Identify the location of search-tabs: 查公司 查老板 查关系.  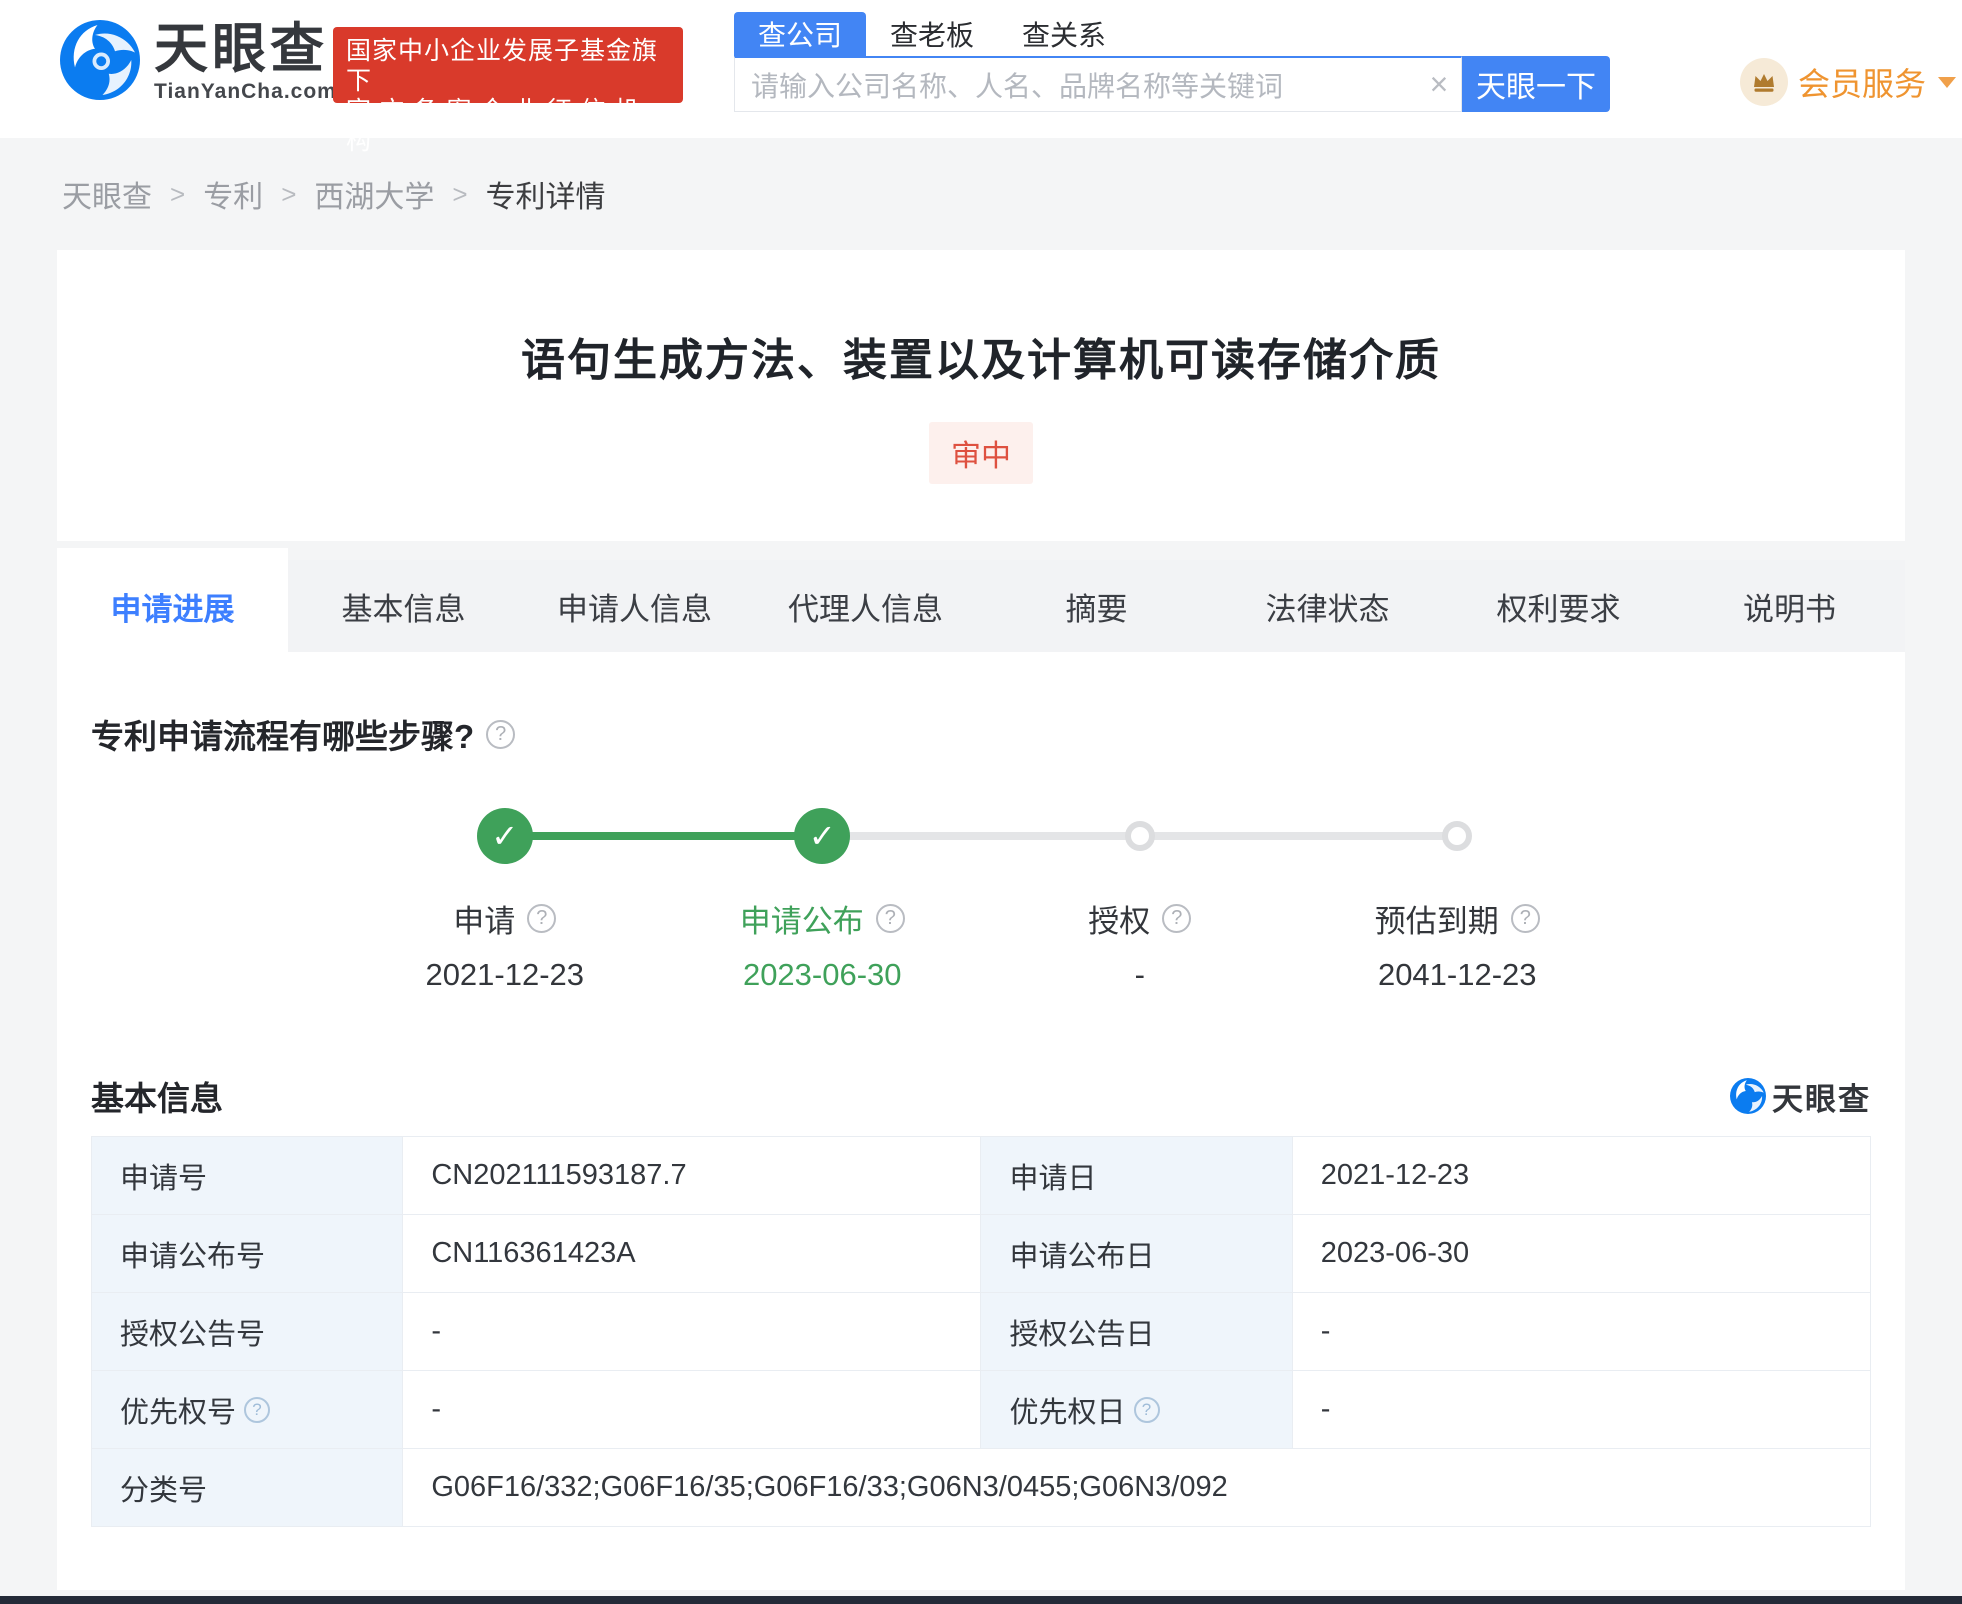
(1172, 34).